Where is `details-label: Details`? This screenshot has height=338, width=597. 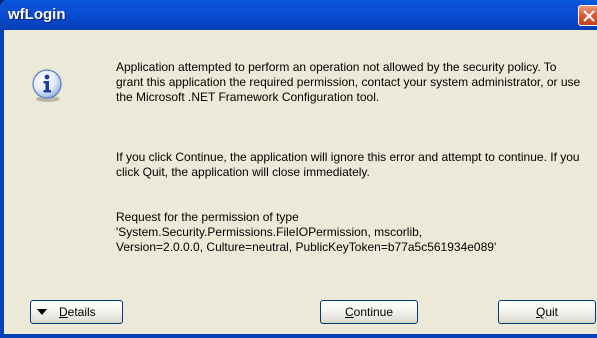 details-label: Details is located at coordinates (77, 312).